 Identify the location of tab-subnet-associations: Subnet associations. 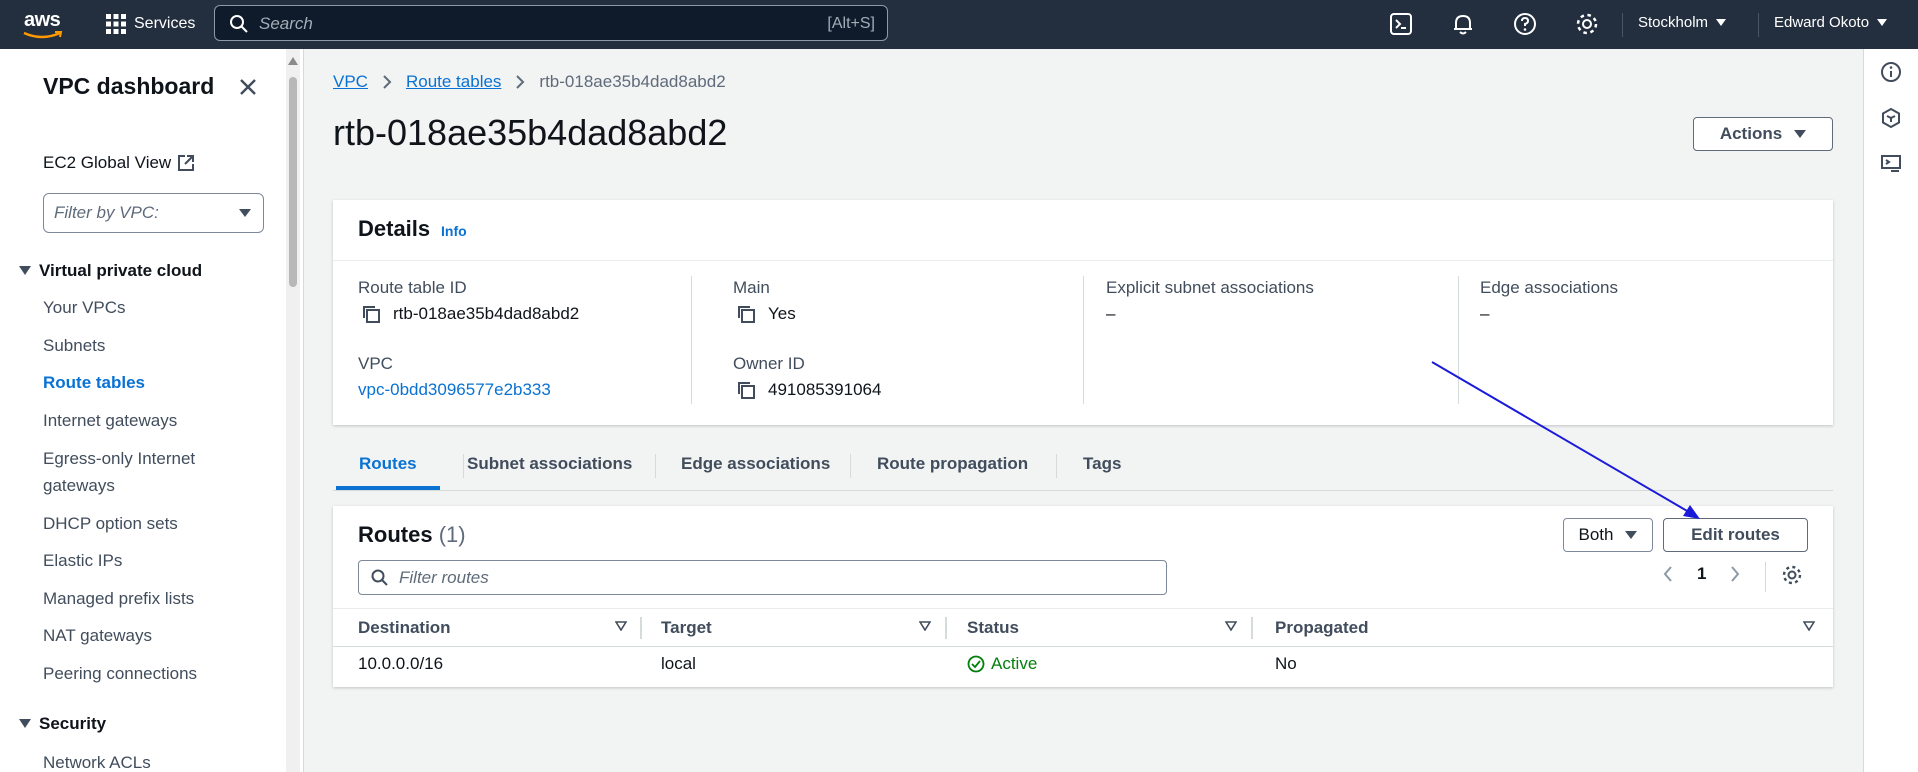
(549, 464).